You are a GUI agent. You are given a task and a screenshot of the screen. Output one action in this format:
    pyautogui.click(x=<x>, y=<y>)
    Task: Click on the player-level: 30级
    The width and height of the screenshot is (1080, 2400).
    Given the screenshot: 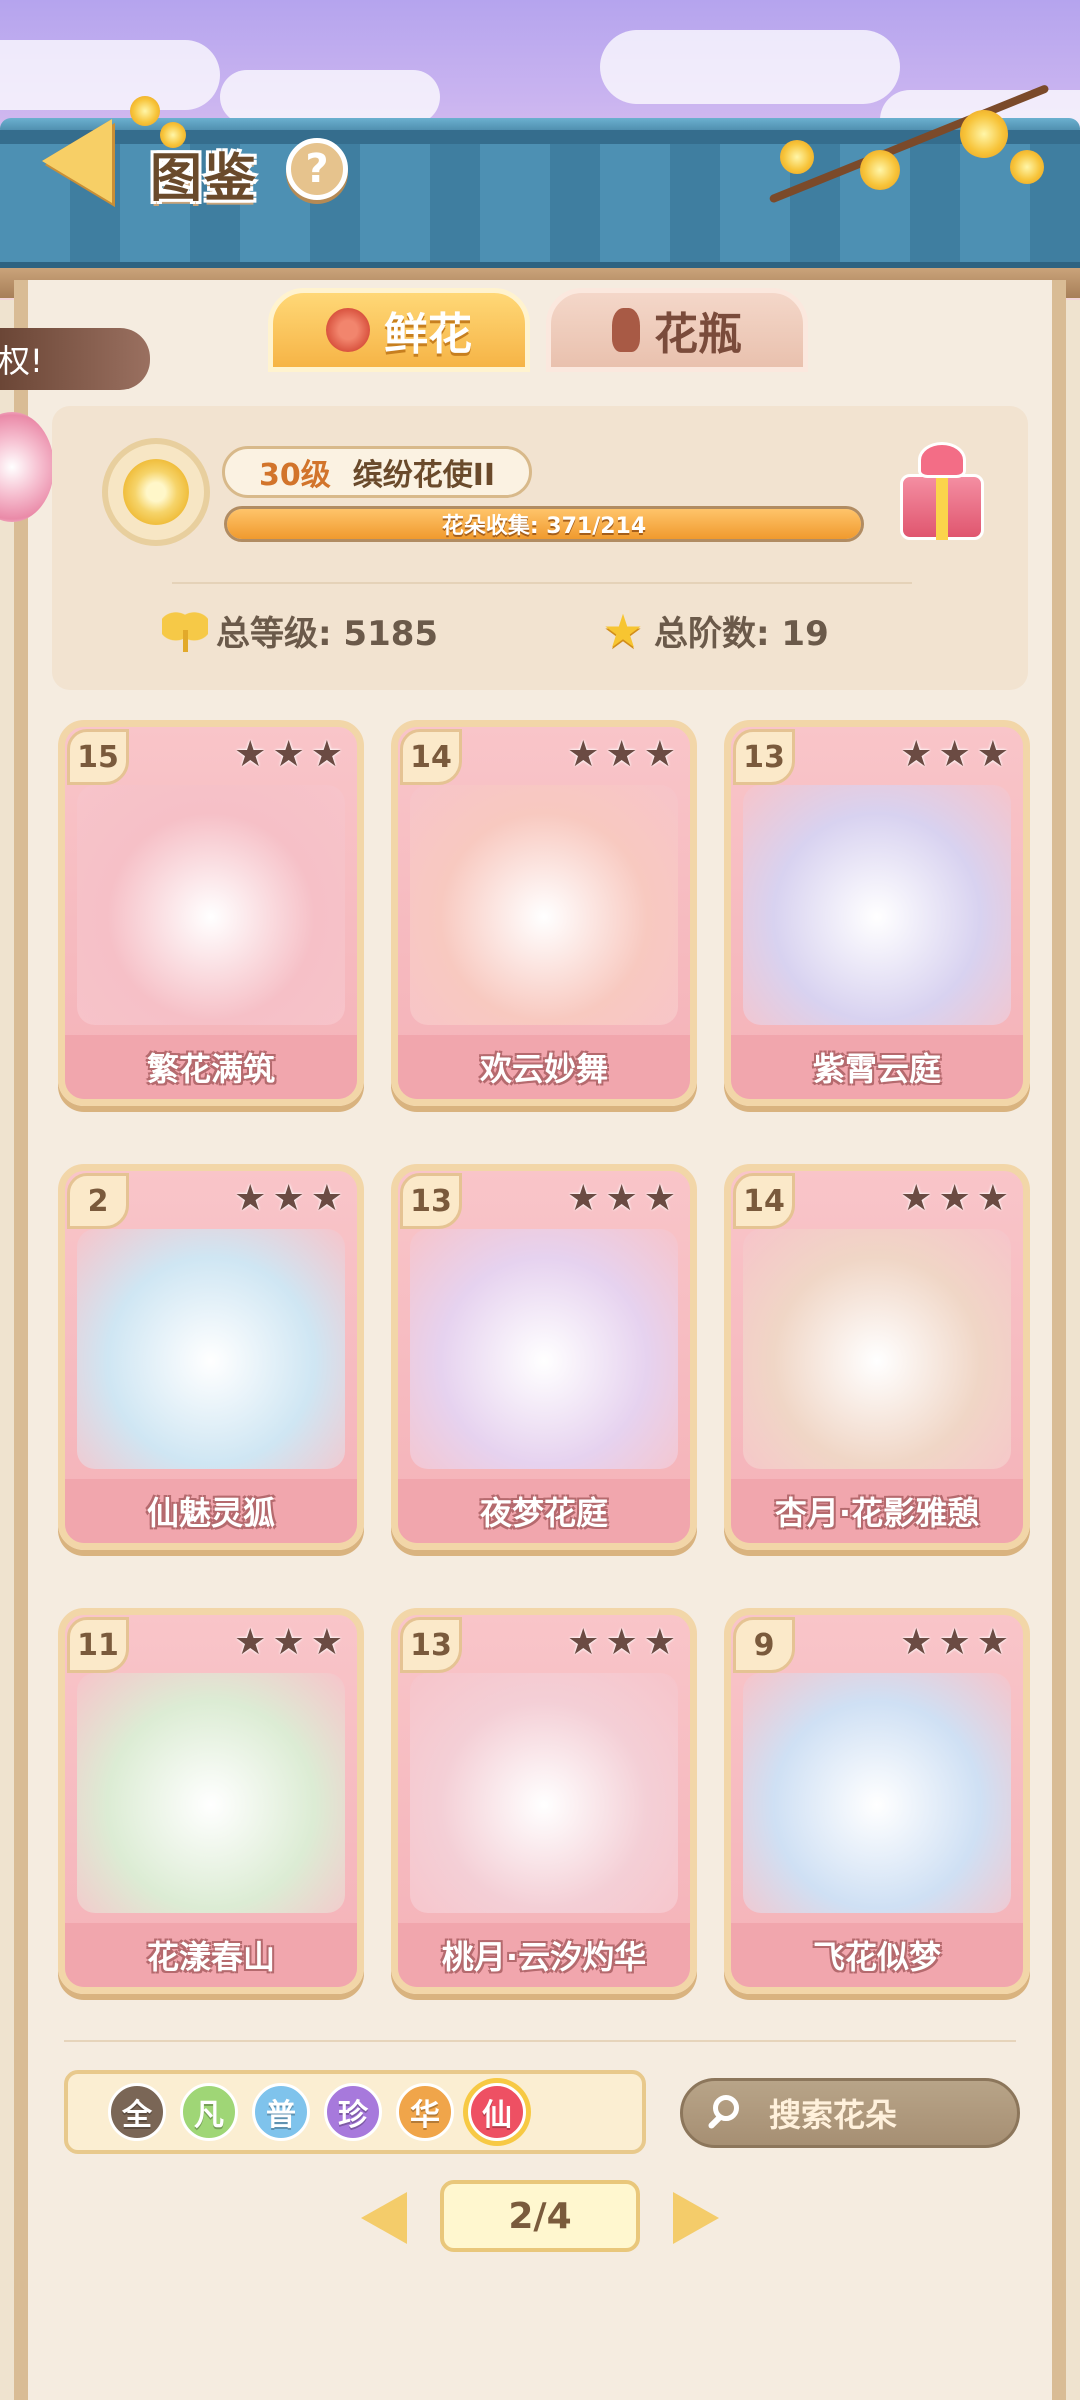 What is the action you would take?
    pyautogui.click(x=295, y=475)
    